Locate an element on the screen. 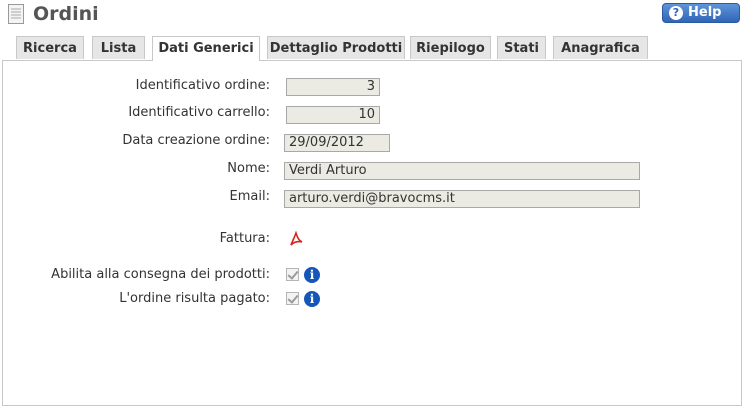  paid-label: L'ordine risulta pagato: is located at coordinates (194, 298).